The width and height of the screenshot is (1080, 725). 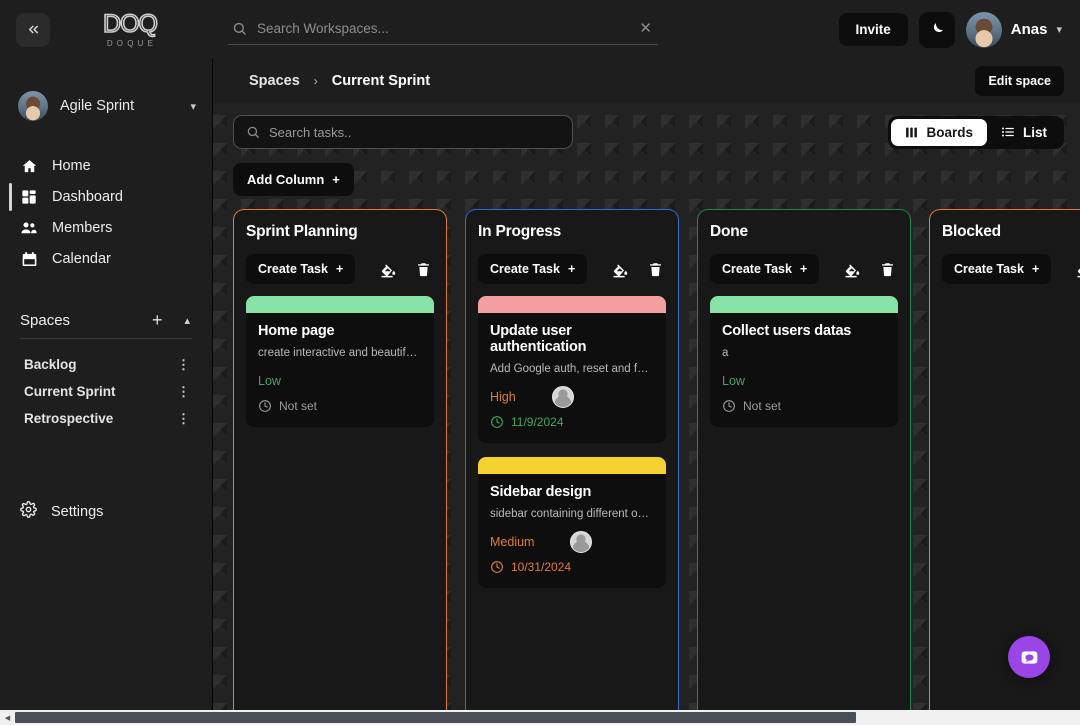 What do you see at coordinates (29, 197) in the screenshot?
I see `dashboard-grid-icon` at bounding box center [29, 197].